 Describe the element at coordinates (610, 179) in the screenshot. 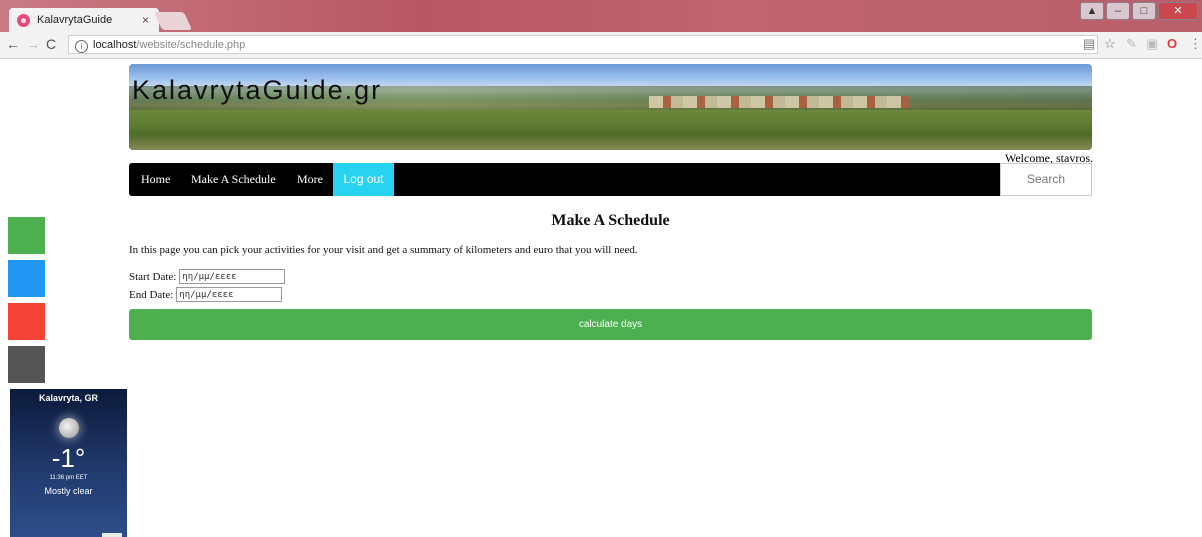

I see `main-navbar: Home Make A Schedule More Log out Search` at that location.